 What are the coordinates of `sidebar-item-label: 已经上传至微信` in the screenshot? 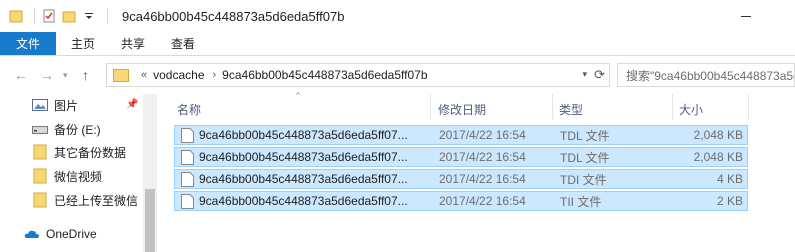 It's located at (96, 200).